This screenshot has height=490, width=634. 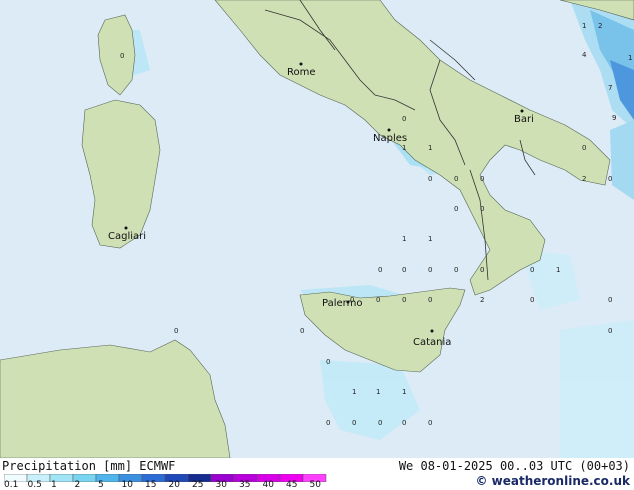 I want to click on scale-tick-label: 45, so click(x=292, y=485).